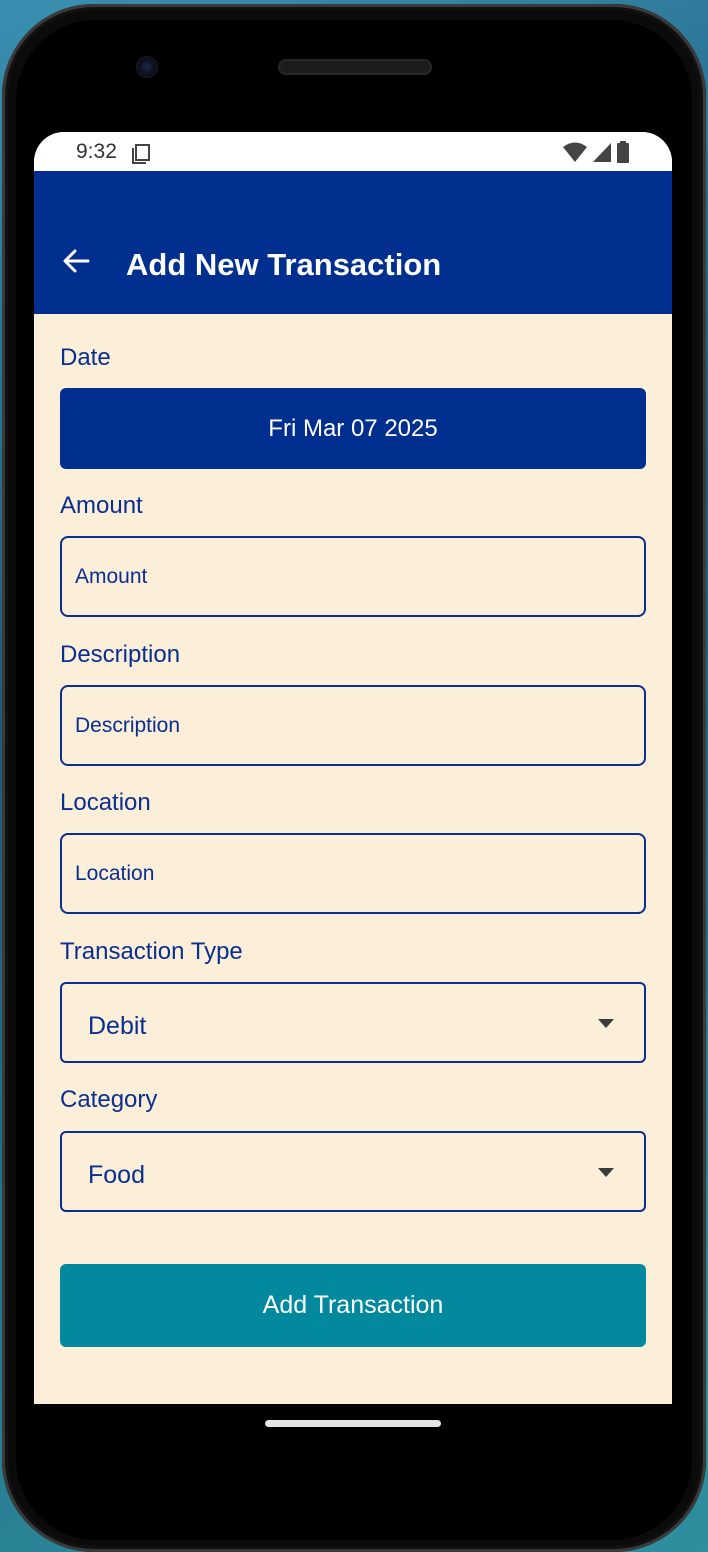 The width and height of the screenshot is (708, 1552). What do you see at coordinates (96, 151) in the screenshot?
I see `status-time: 9:32` at bounding box center [96, 151].